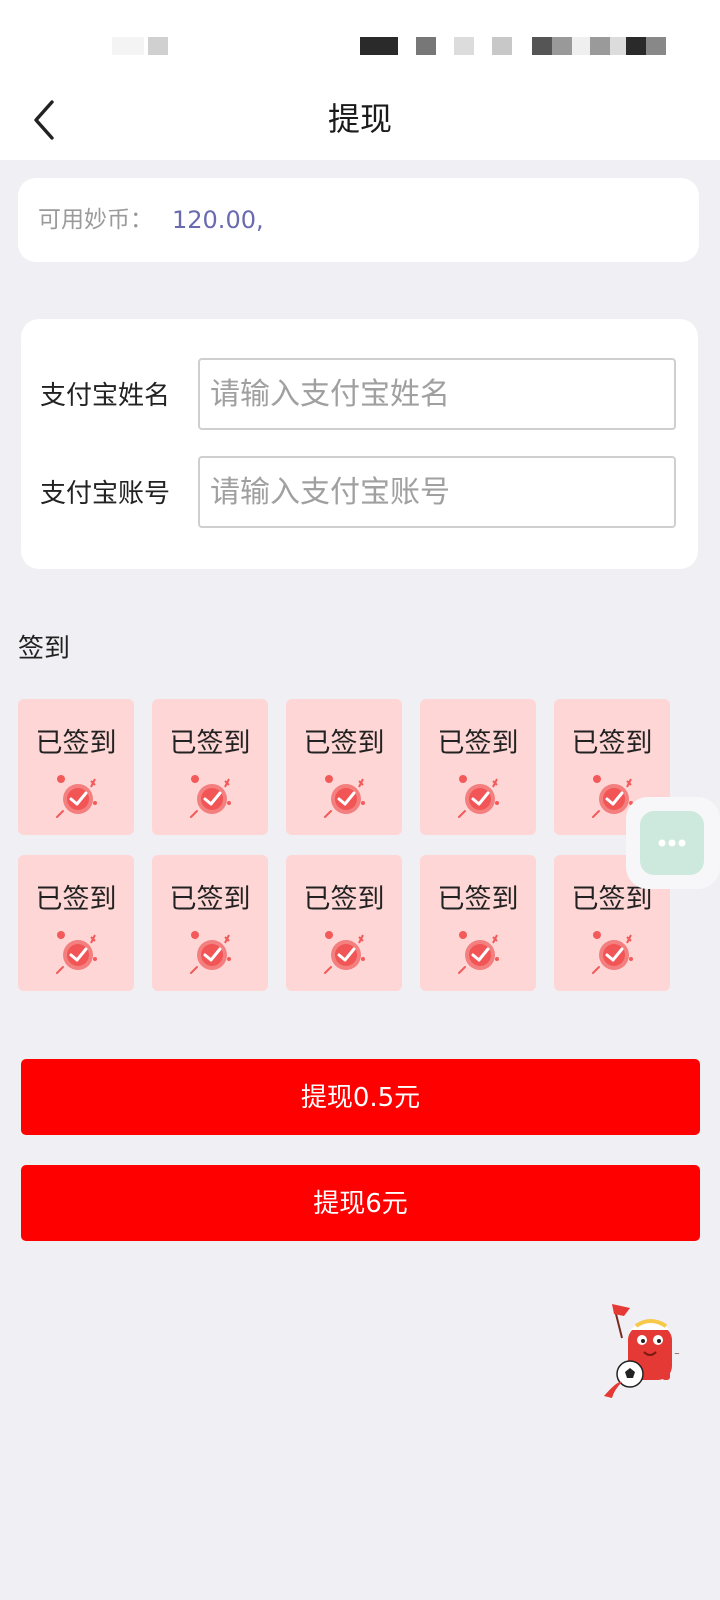 The width and height of the screenshot is (720, 1600). What do you see at coordinates (437, 492) in the screenshot?
I see `alipay-account-input` at bounding box center [437, 492].